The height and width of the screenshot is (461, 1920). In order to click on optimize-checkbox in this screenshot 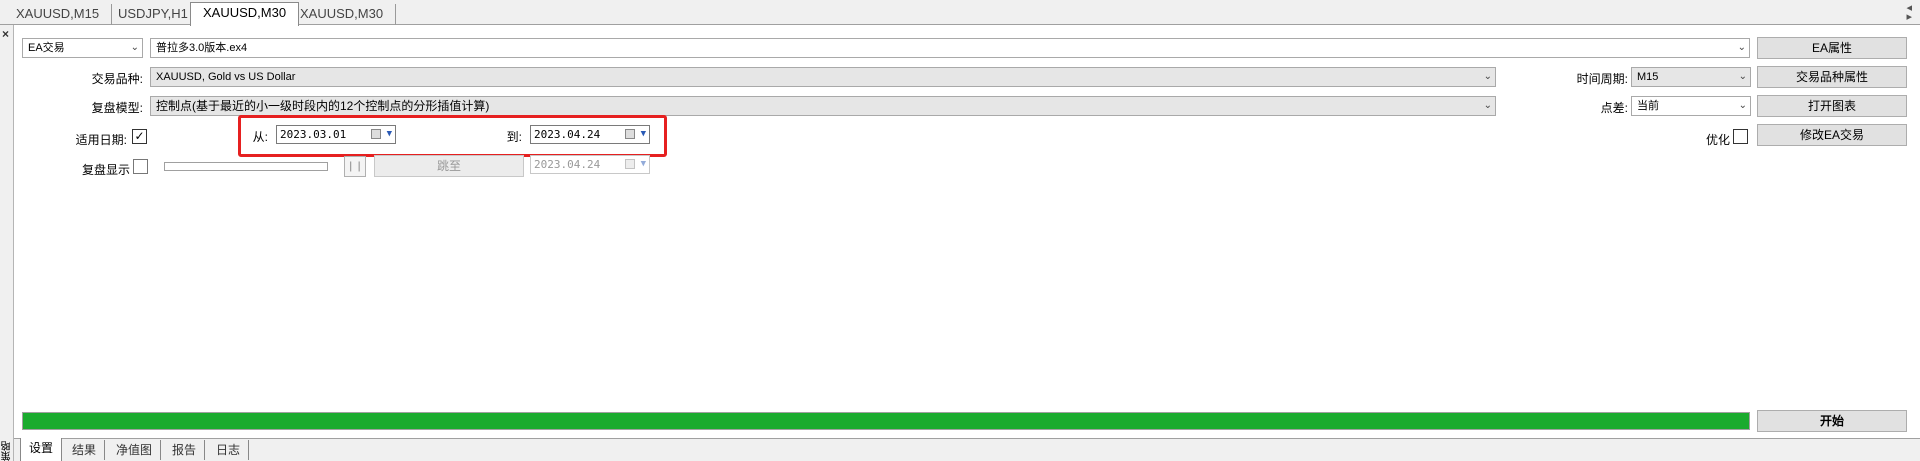, I will do `click(1740, 136)`.